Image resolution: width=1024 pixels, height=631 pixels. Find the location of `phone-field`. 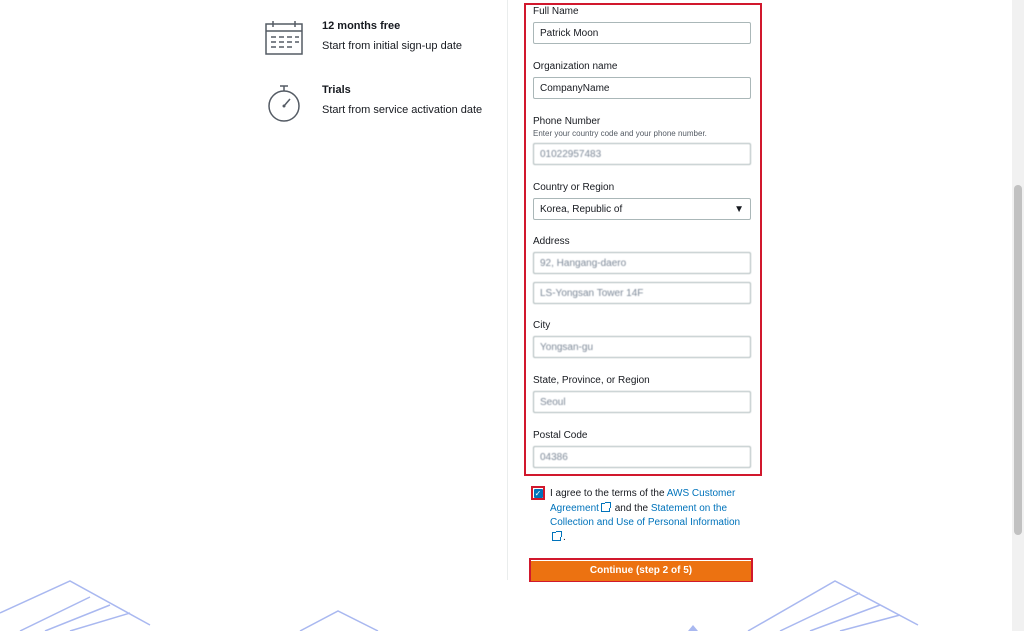

phone-field is located at coordinates (642, 154).